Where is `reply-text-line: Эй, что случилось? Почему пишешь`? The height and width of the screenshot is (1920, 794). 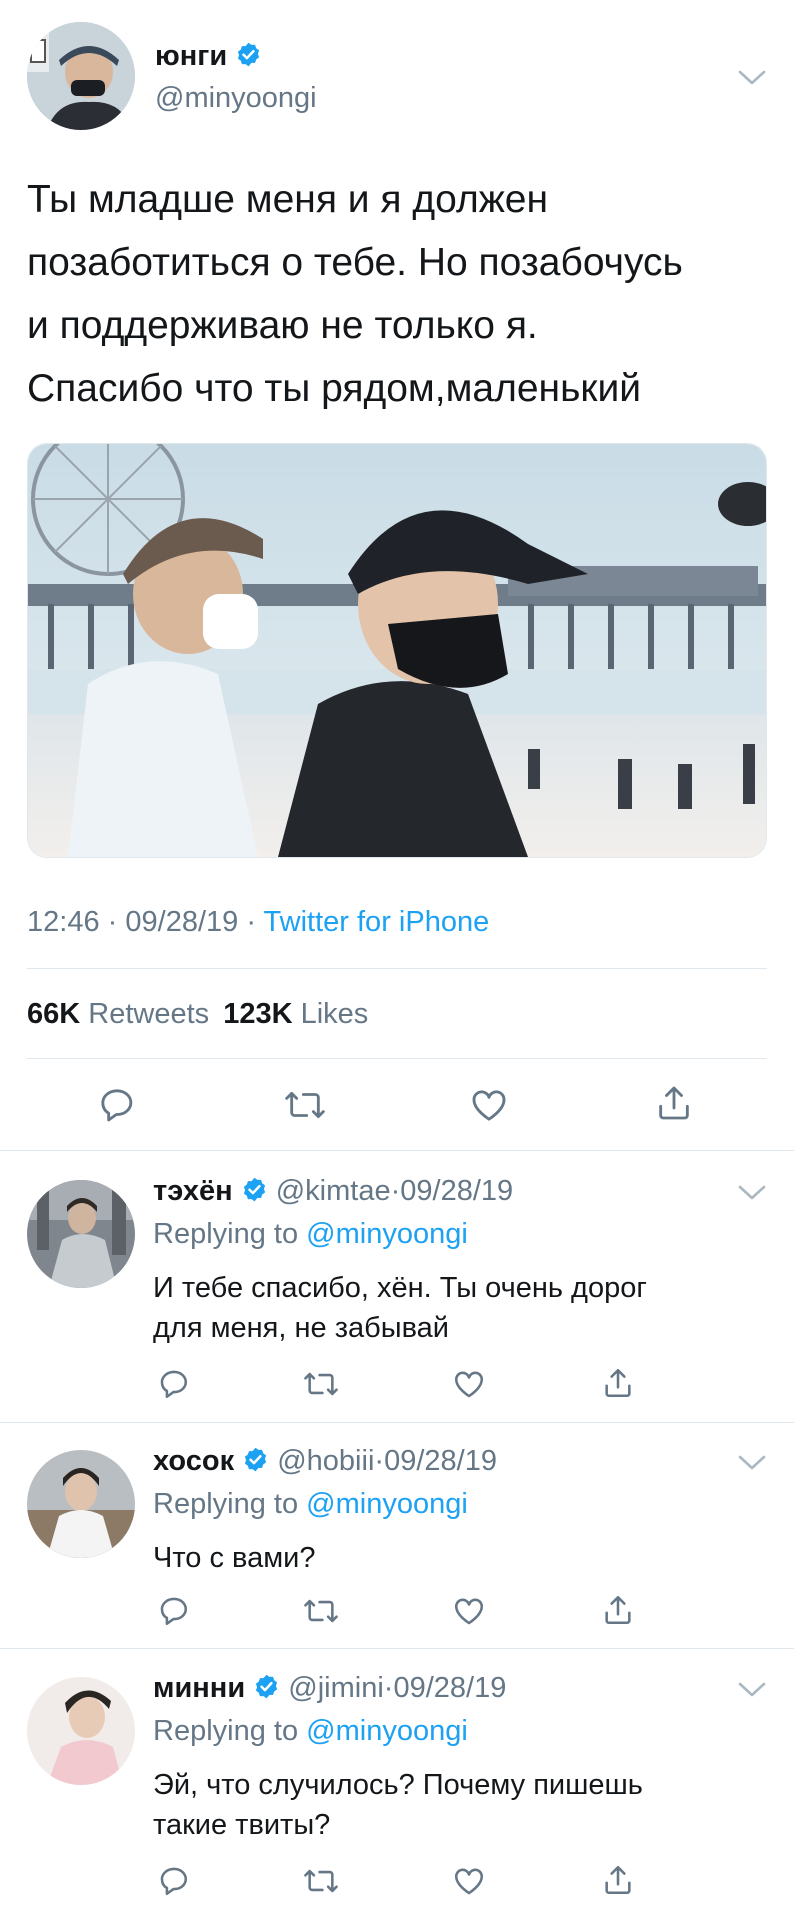
reply-text-line: Эй, что случилось? Почему пишешь is located at coordinates (398, 1785).